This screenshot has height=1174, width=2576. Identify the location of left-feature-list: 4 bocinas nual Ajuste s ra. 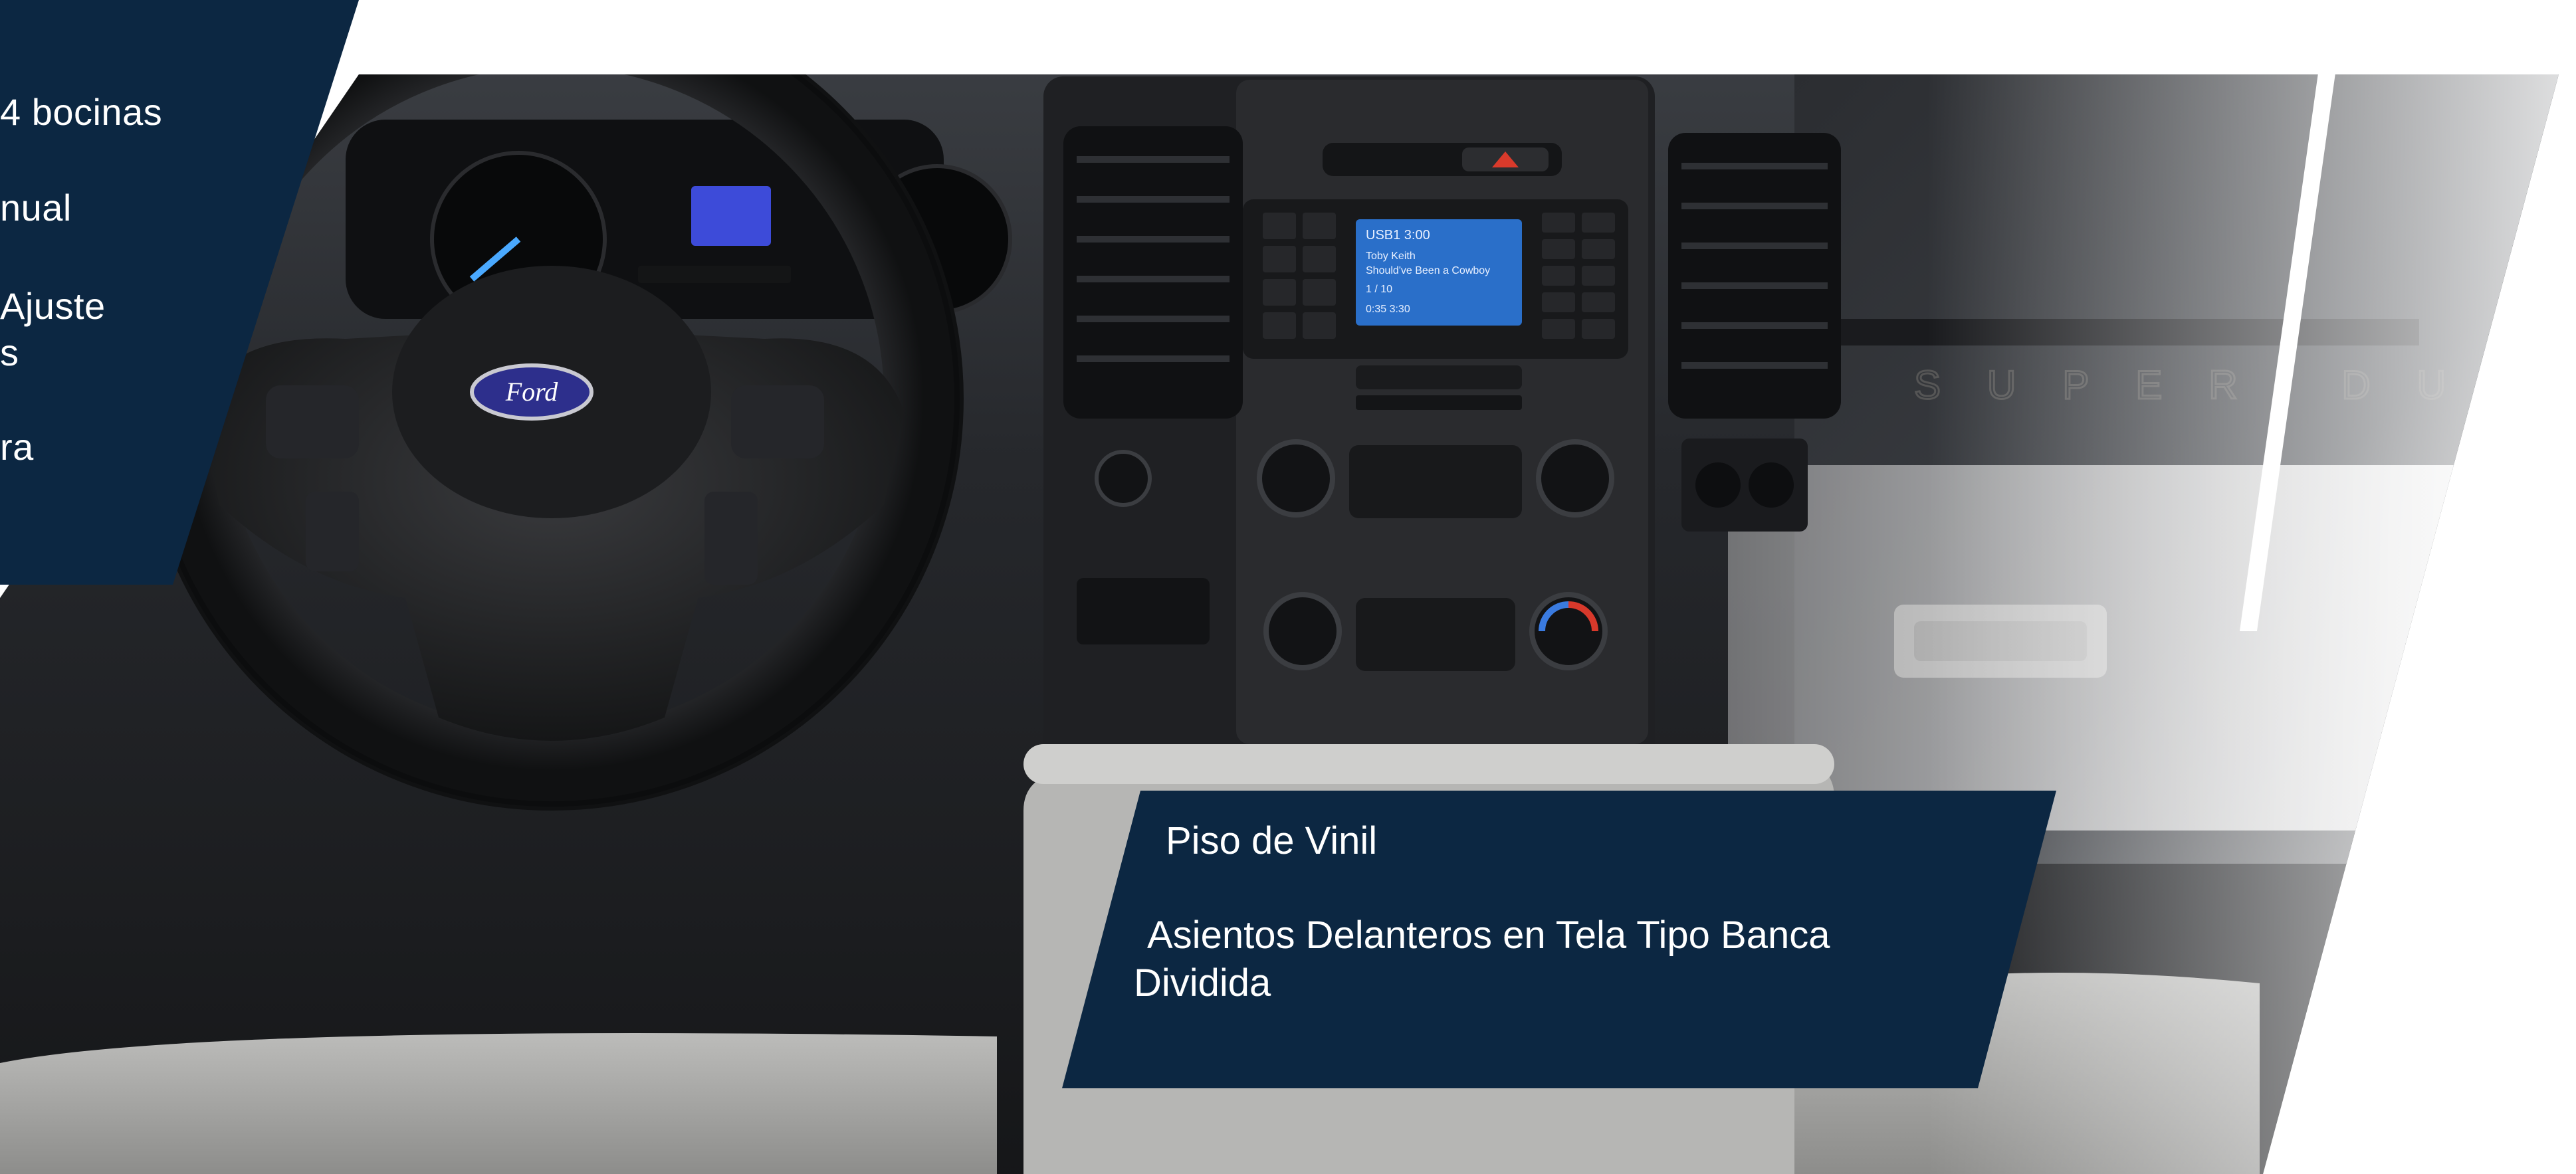
(89, 292).